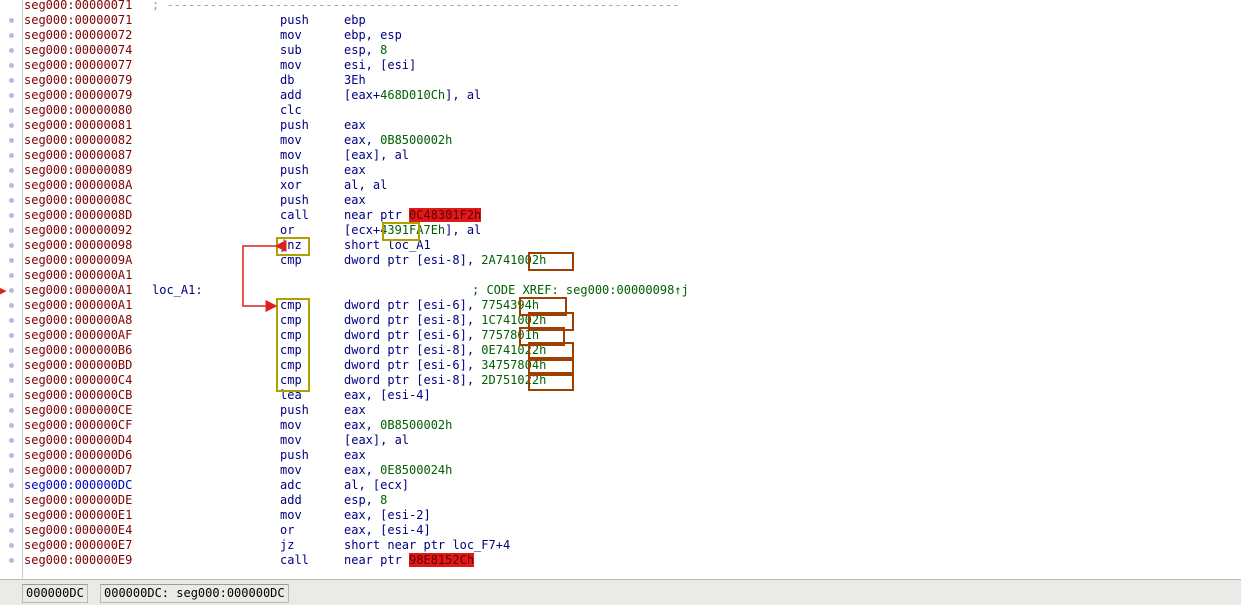  I want to click on xref-comment: ; CODE XREF: seg000:00000098↑j, so click(580, 290).